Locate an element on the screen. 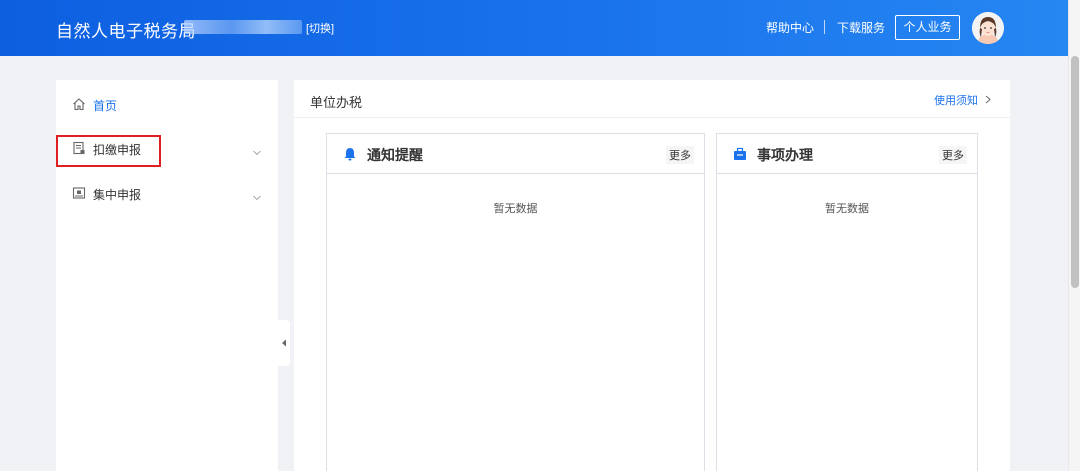 The height and width of the screenshot is (471, 1080). home-icon is located at coordinates (79, 104).